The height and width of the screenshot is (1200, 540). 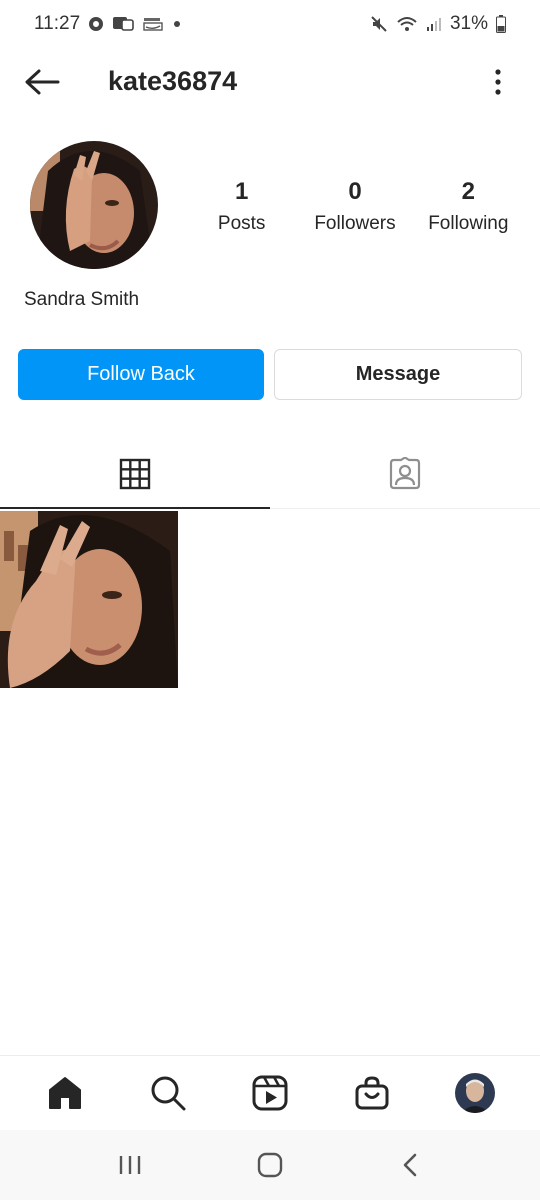 What do you see at coordinates (379, 24) in the screenshot?
I see `mute-icon` at bounding box center [379, 24].